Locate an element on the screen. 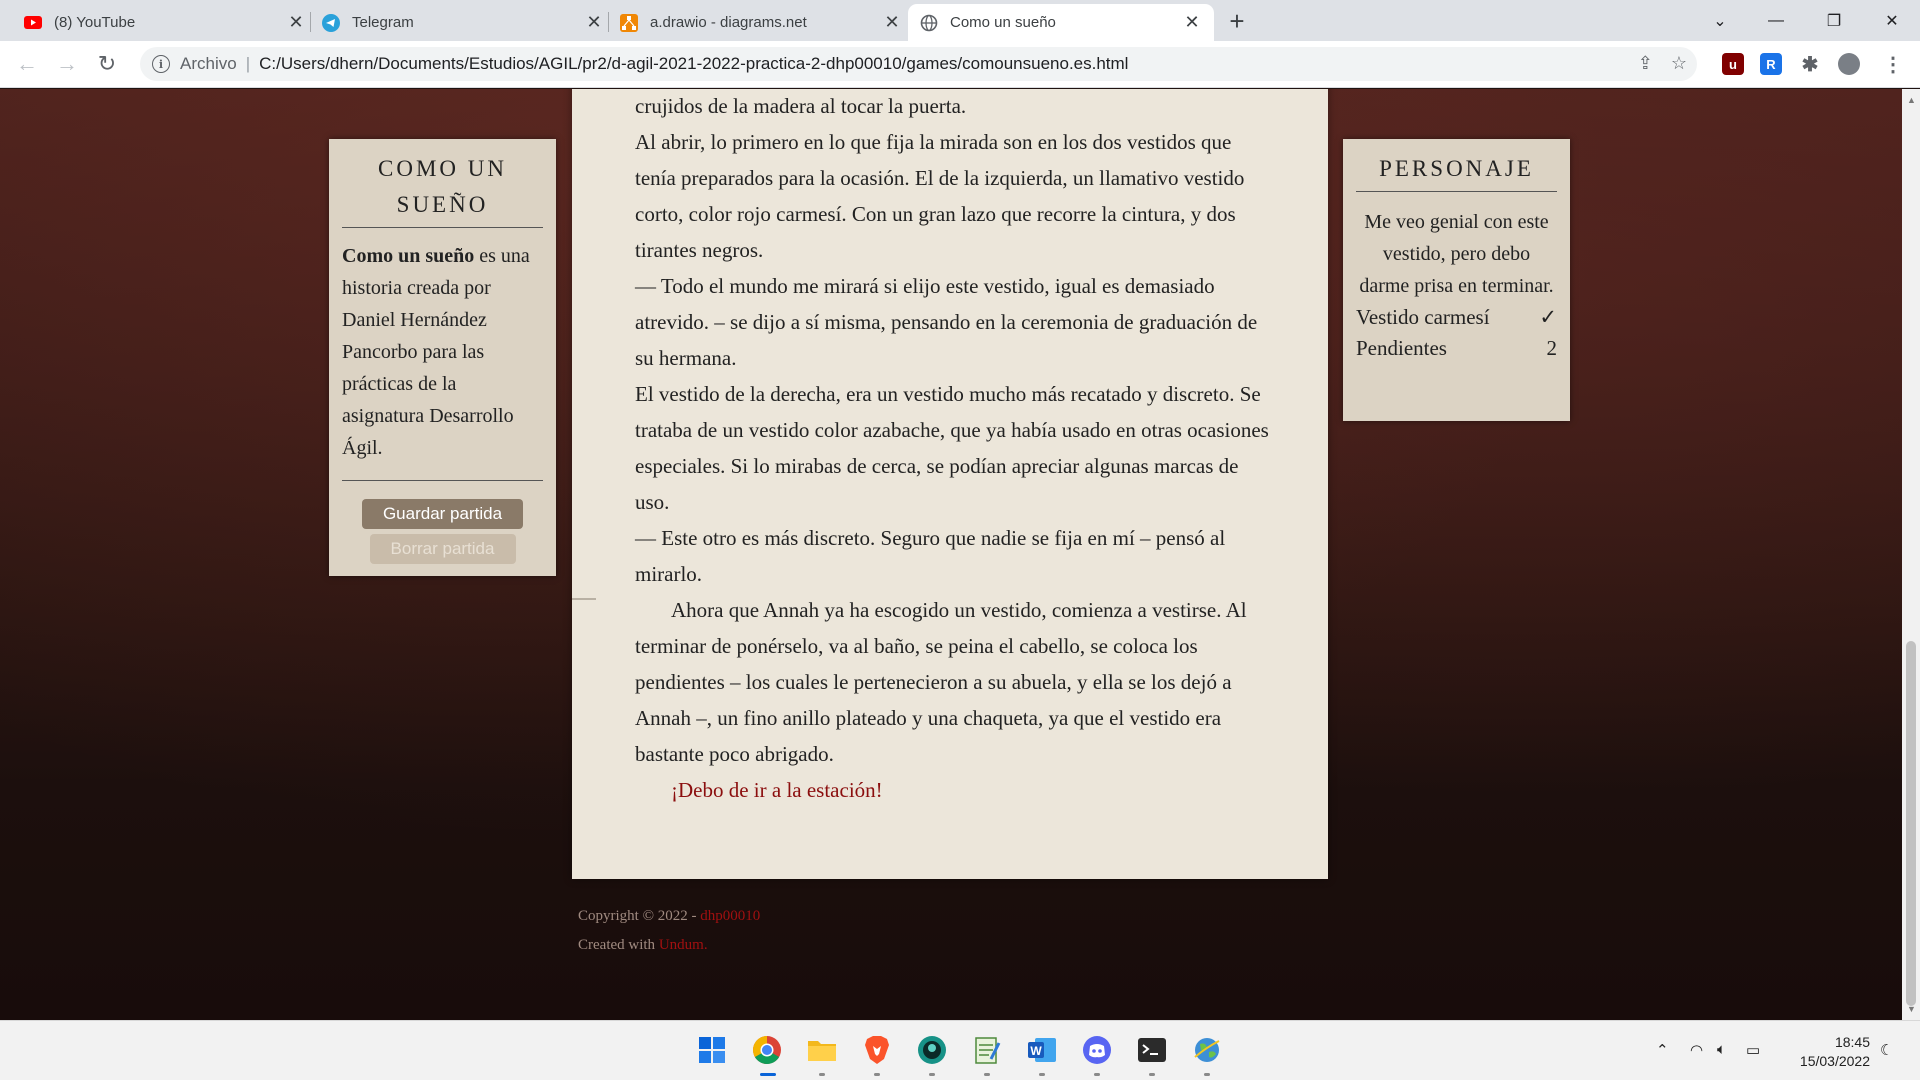 Image resolution: width=1920 pixels, height=1080 pixels. tab-youtube: (8) YouTube ✕ is located at coordinates (165, 22).